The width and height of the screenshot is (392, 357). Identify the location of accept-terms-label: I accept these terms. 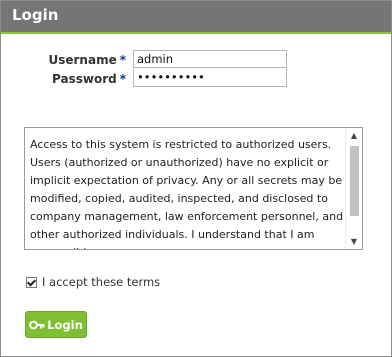
(101, 282).